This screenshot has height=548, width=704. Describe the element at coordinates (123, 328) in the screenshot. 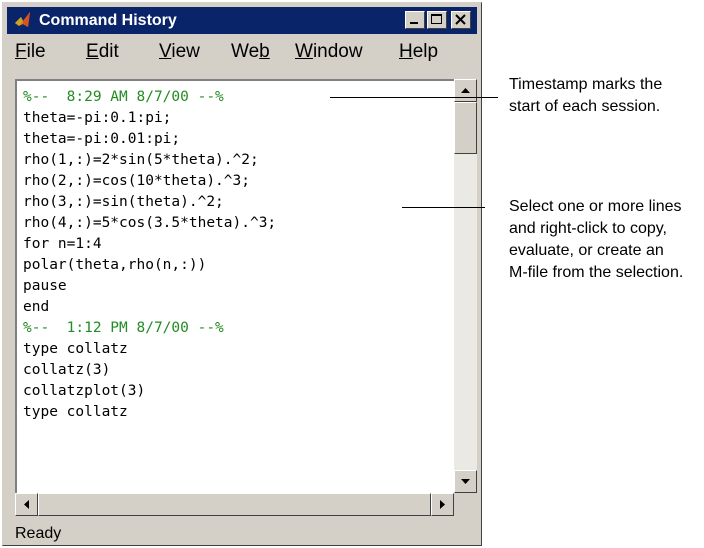

I see `session-timestamp: %-- 1:12 PM 8/7/00 --%` at that location.